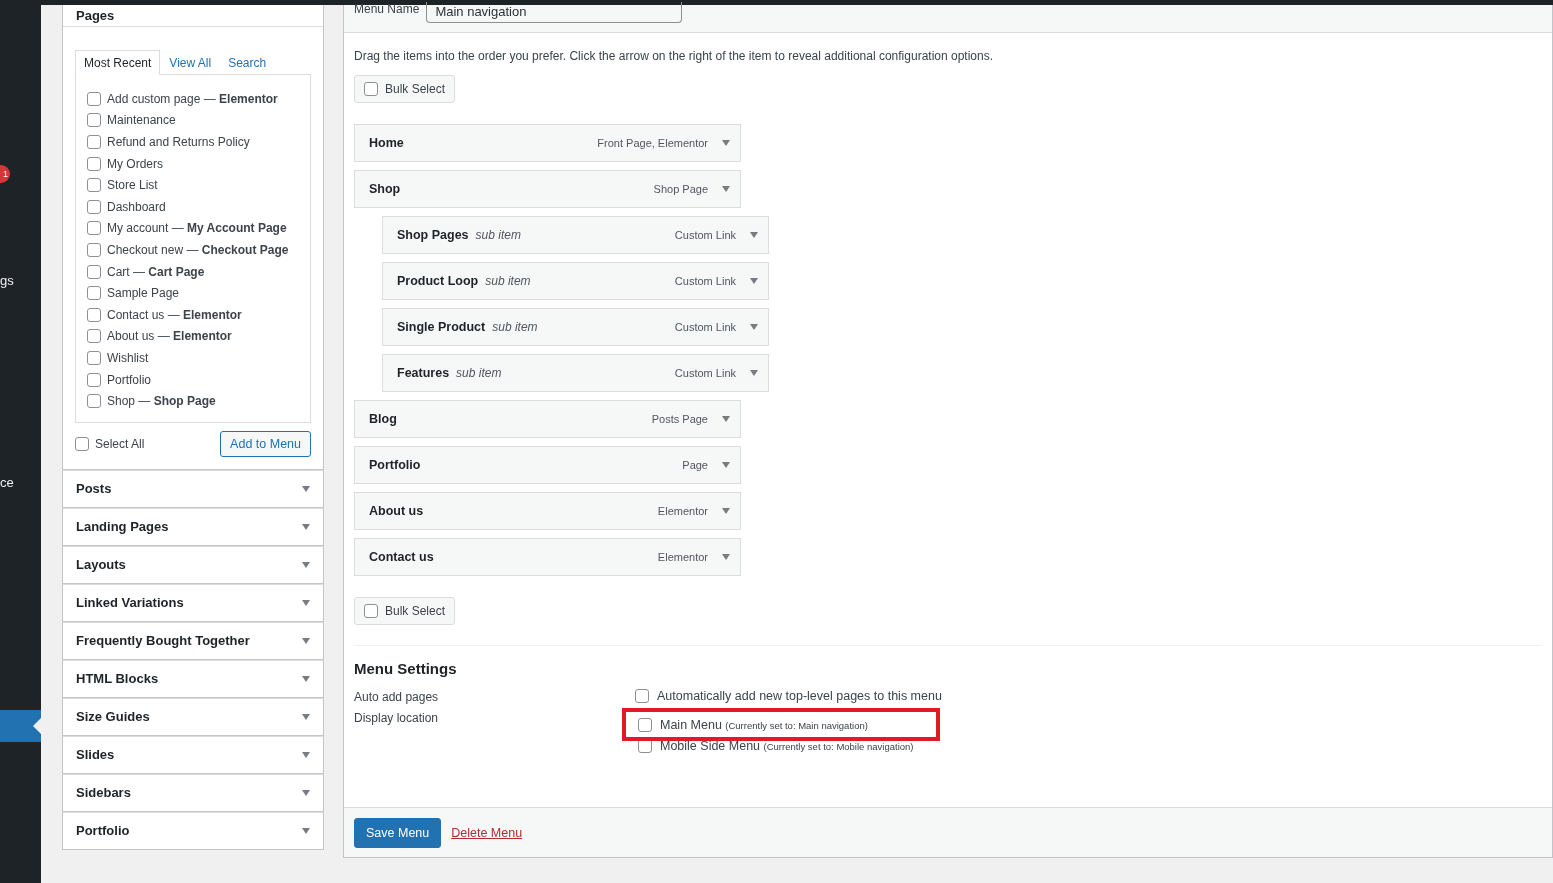  I want to click on option-label: Automatically add new top-level pages to this menu, so click(799, 695).